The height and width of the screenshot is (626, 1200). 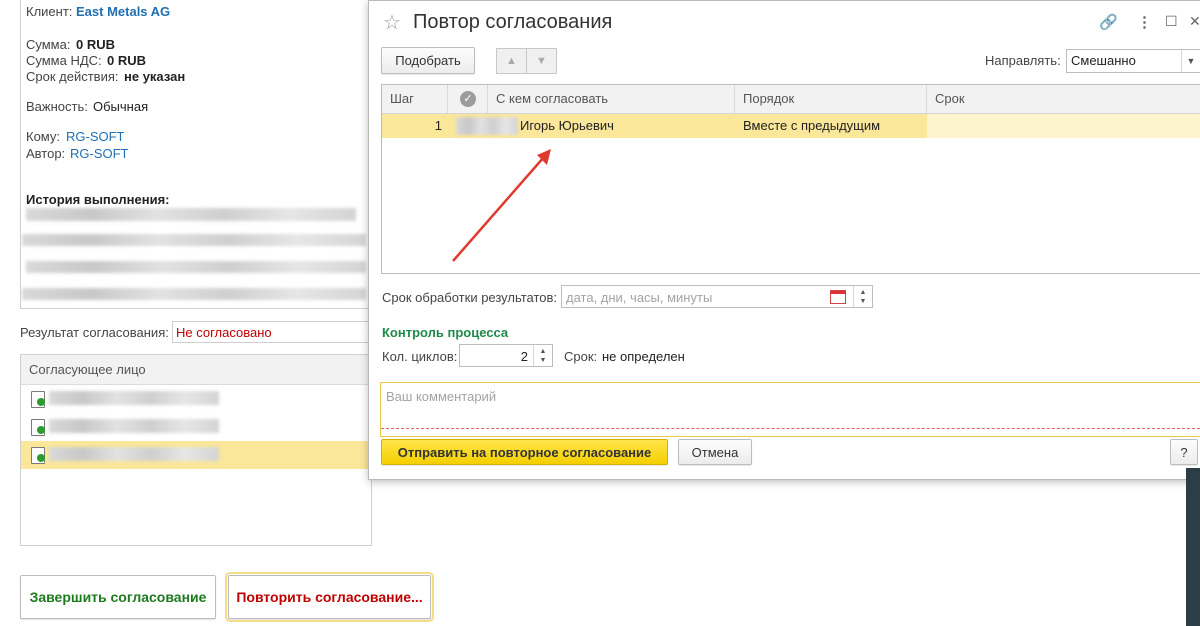 What do you see at coordinates (46, 153) in the screenshot?
I see `author-label: Автор:` at bounding box center [46, 153].